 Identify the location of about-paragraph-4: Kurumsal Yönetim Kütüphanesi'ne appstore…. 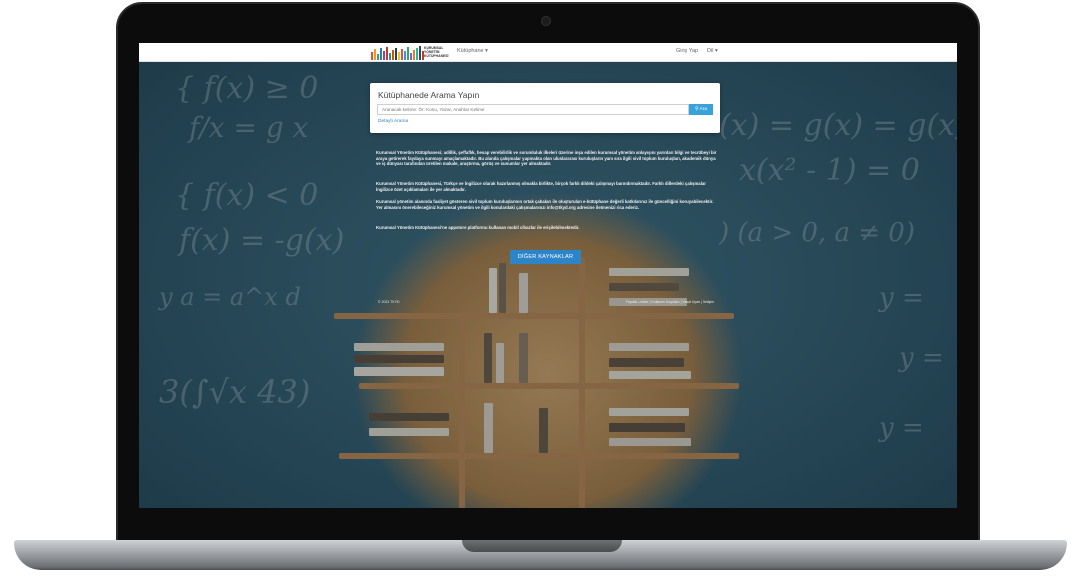
(478, 227).